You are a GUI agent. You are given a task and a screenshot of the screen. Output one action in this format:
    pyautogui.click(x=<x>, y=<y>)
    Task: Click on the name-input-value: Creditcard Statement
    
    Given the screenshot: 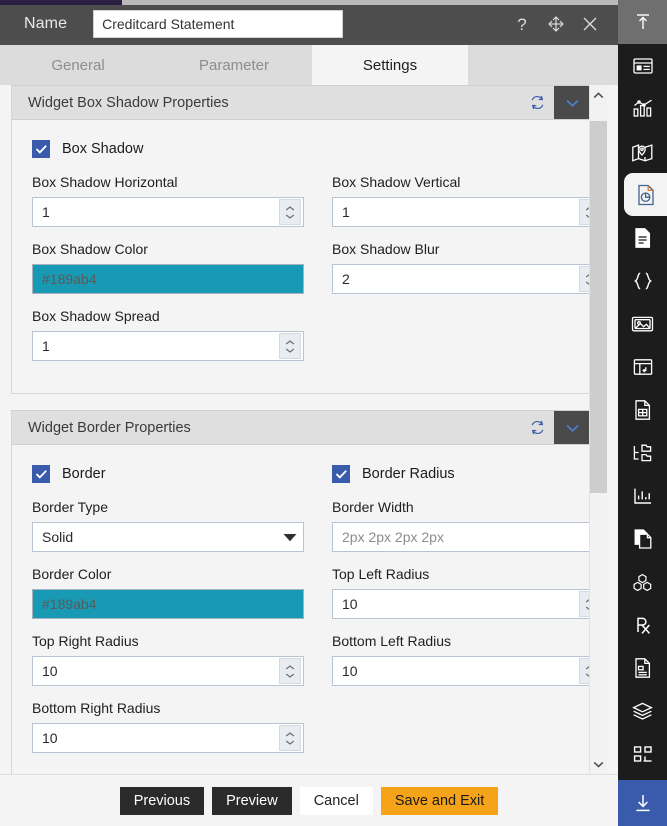 What is the action you would take?
    pyautogui.click(x=168, y=24)
    